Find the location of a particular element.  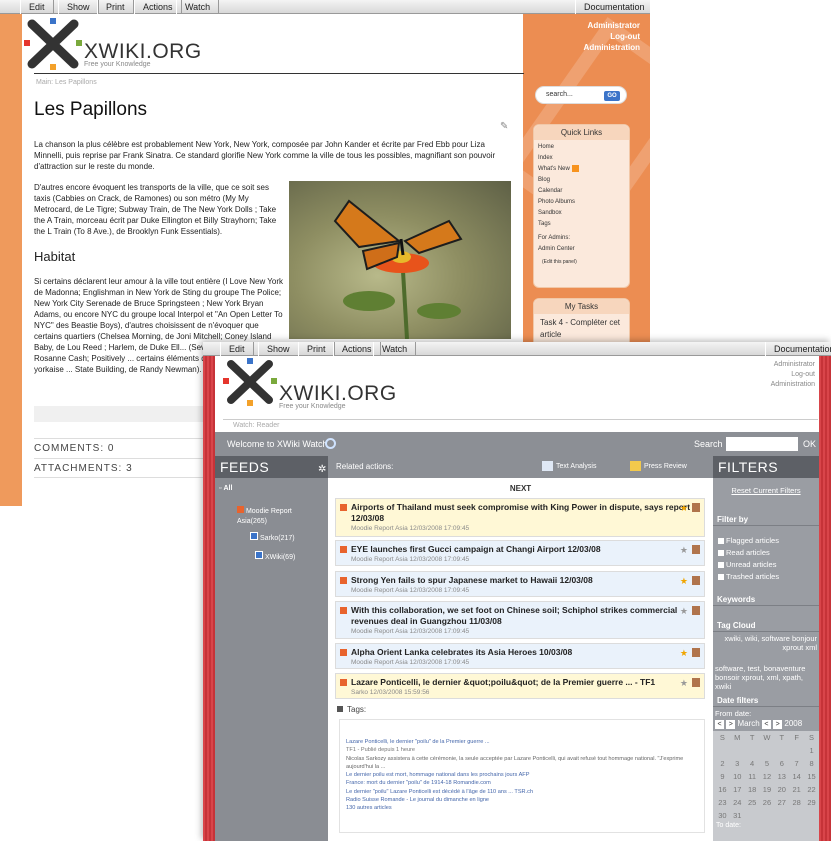

calendar-day: 7 is located at coordinates (796, 763).